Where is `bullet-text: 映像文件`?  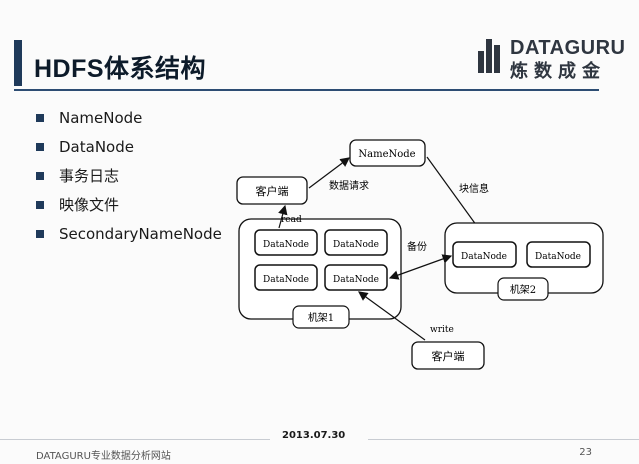 bullet-text: 映像文件 is located at coordinates (89, 205).